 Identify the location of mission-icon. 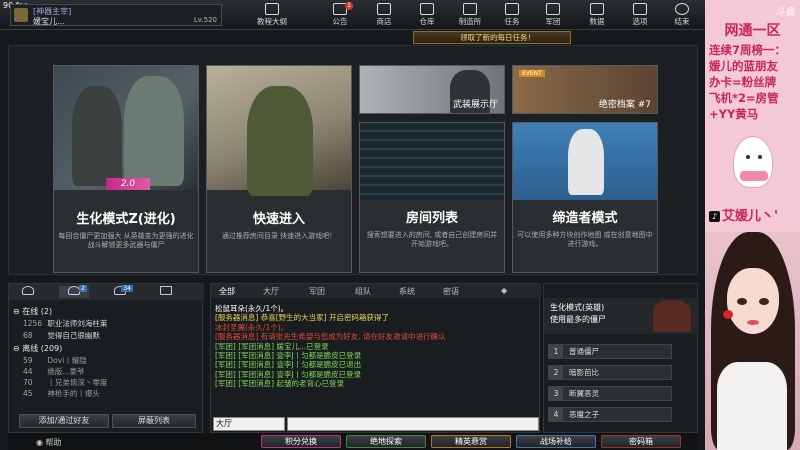
(512, 9).